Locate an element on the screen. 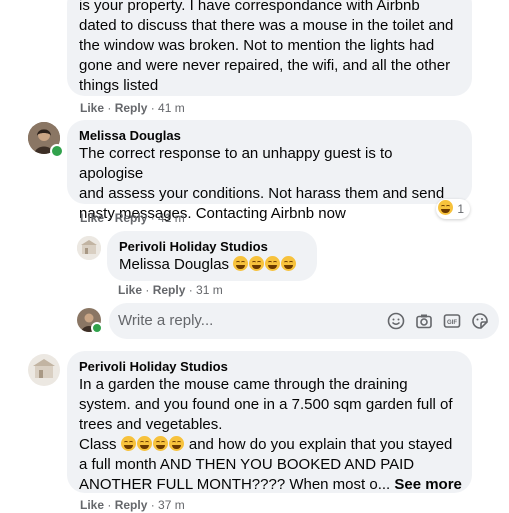  camera-icon is located at coordinates (424, 321).